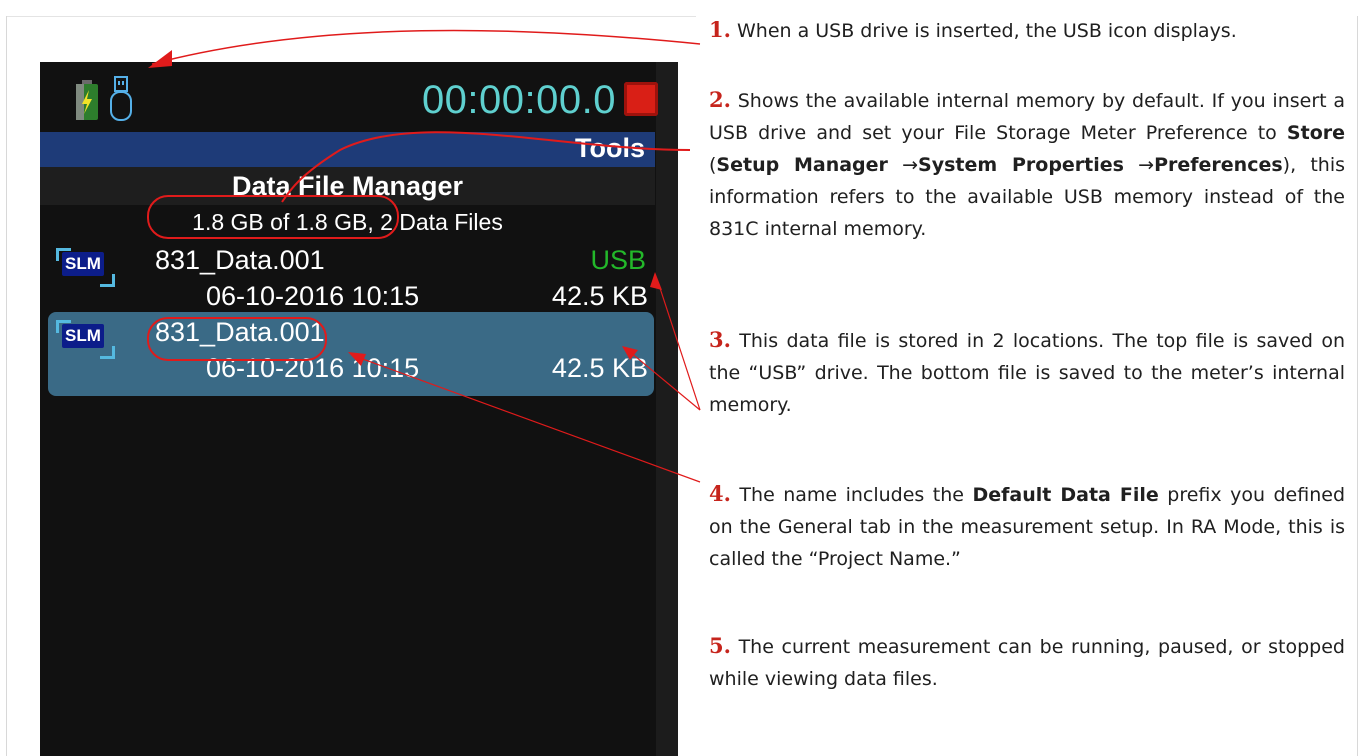 The image size is (1365, 756). Describe the element at coordinates (1065, 495) in the screenshot. I see `callout-bold: Default Data File` at that location.